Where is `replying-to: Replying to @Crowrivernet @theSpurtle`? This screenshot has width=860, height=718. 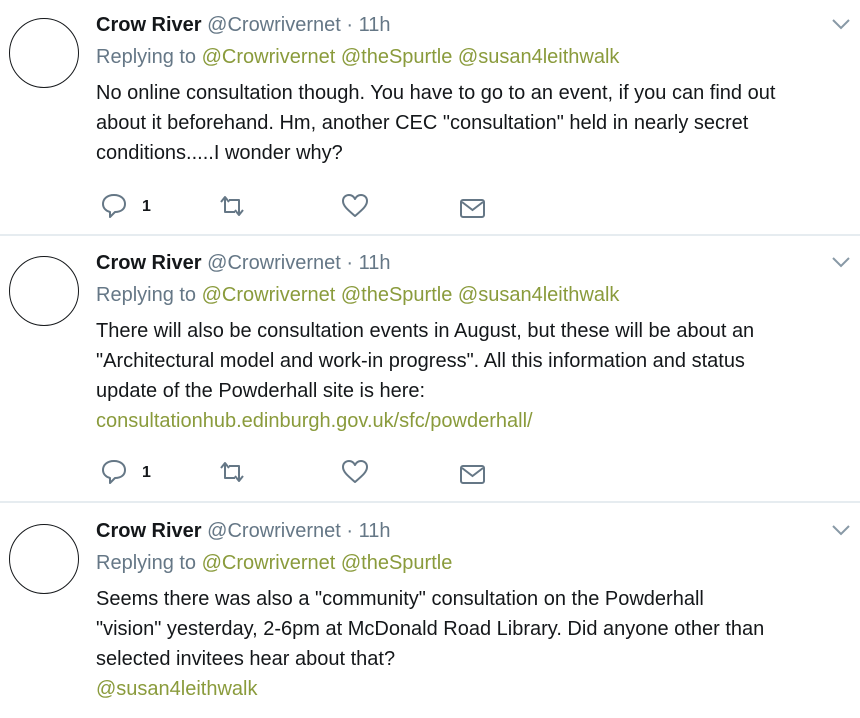 replying-to: Replying to @Crowrivernet @theSpurtle is located at coordinates (274, 563).